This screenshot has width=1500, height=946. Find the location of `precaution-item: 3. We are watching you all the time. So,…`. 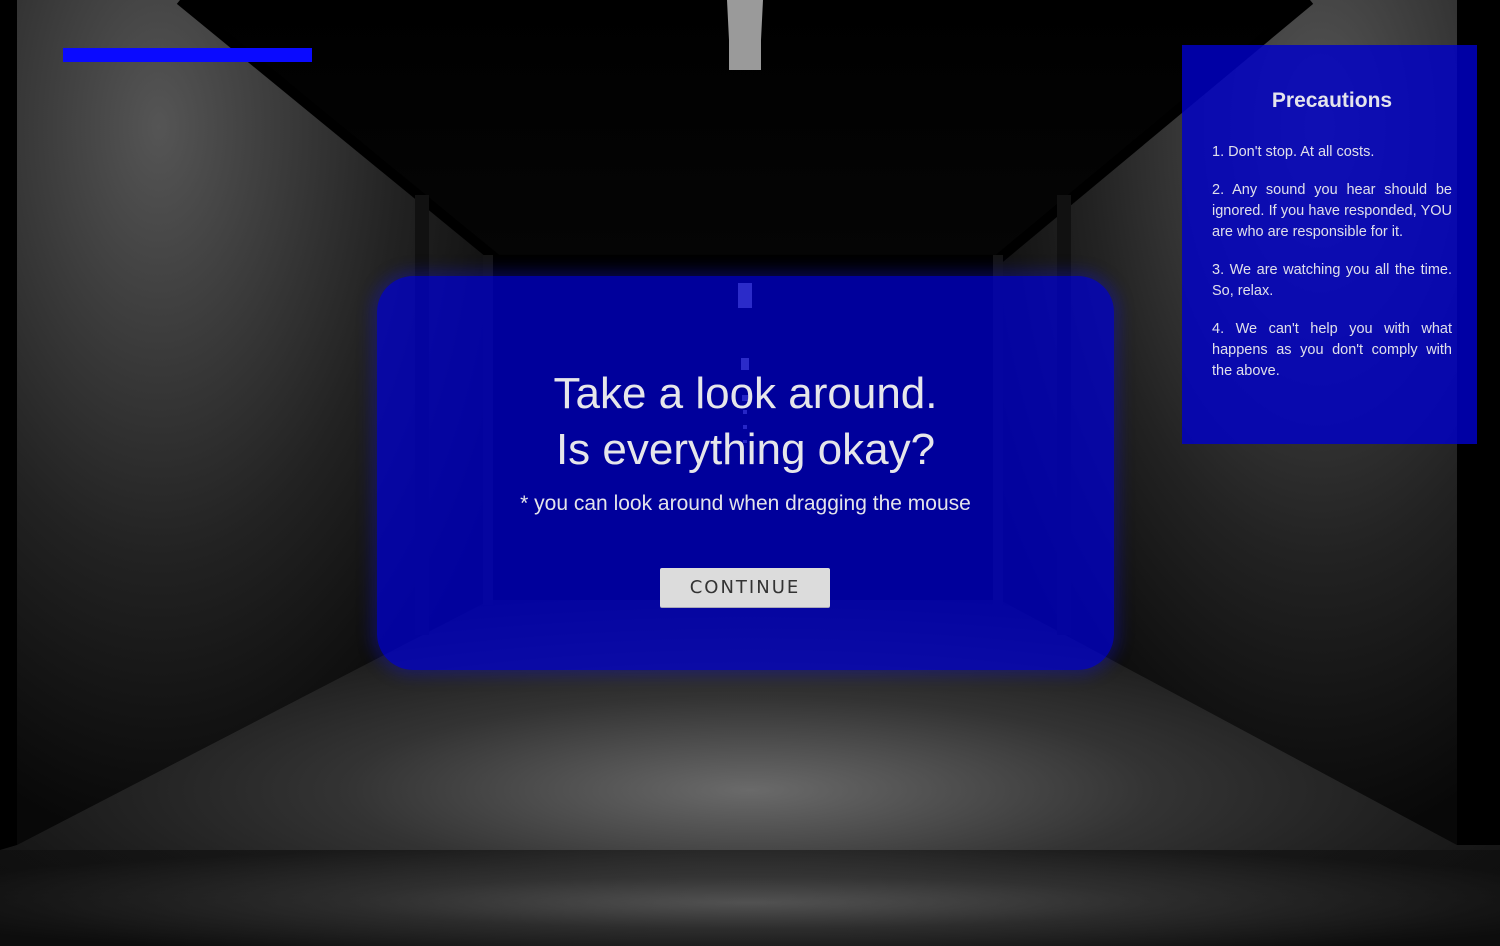

precaution-item: 3. We are watching you all the time. So,… is located at coordinates (1332, 280).